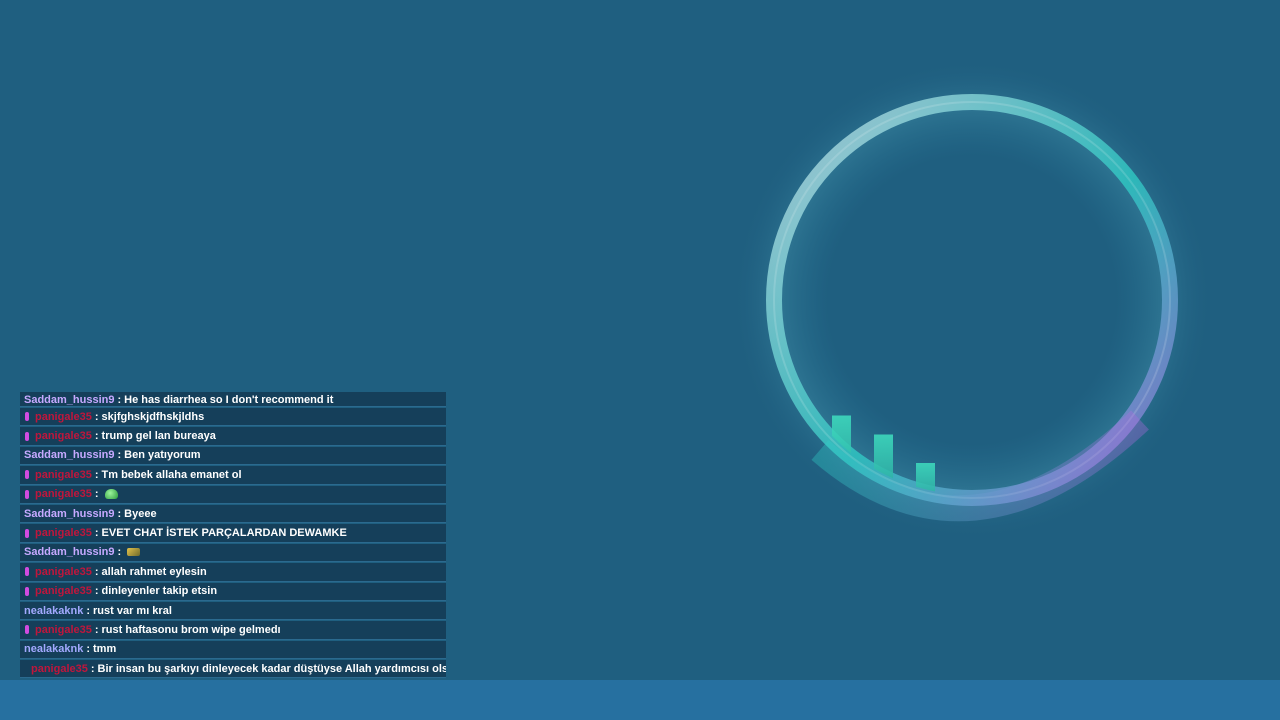  I want to click on chat-message-text: Tm bebek allaha emanet ol, so click(171, 474).